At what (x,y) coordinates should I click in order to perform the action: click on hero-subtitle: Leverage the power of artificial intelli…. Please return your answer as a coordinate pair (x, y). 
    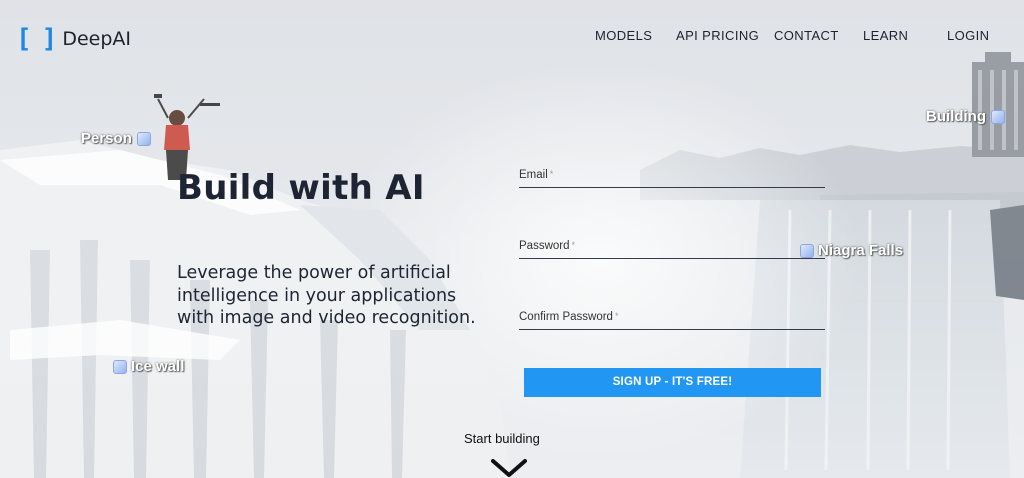
    Looking at the image, I should click on (326, 295).